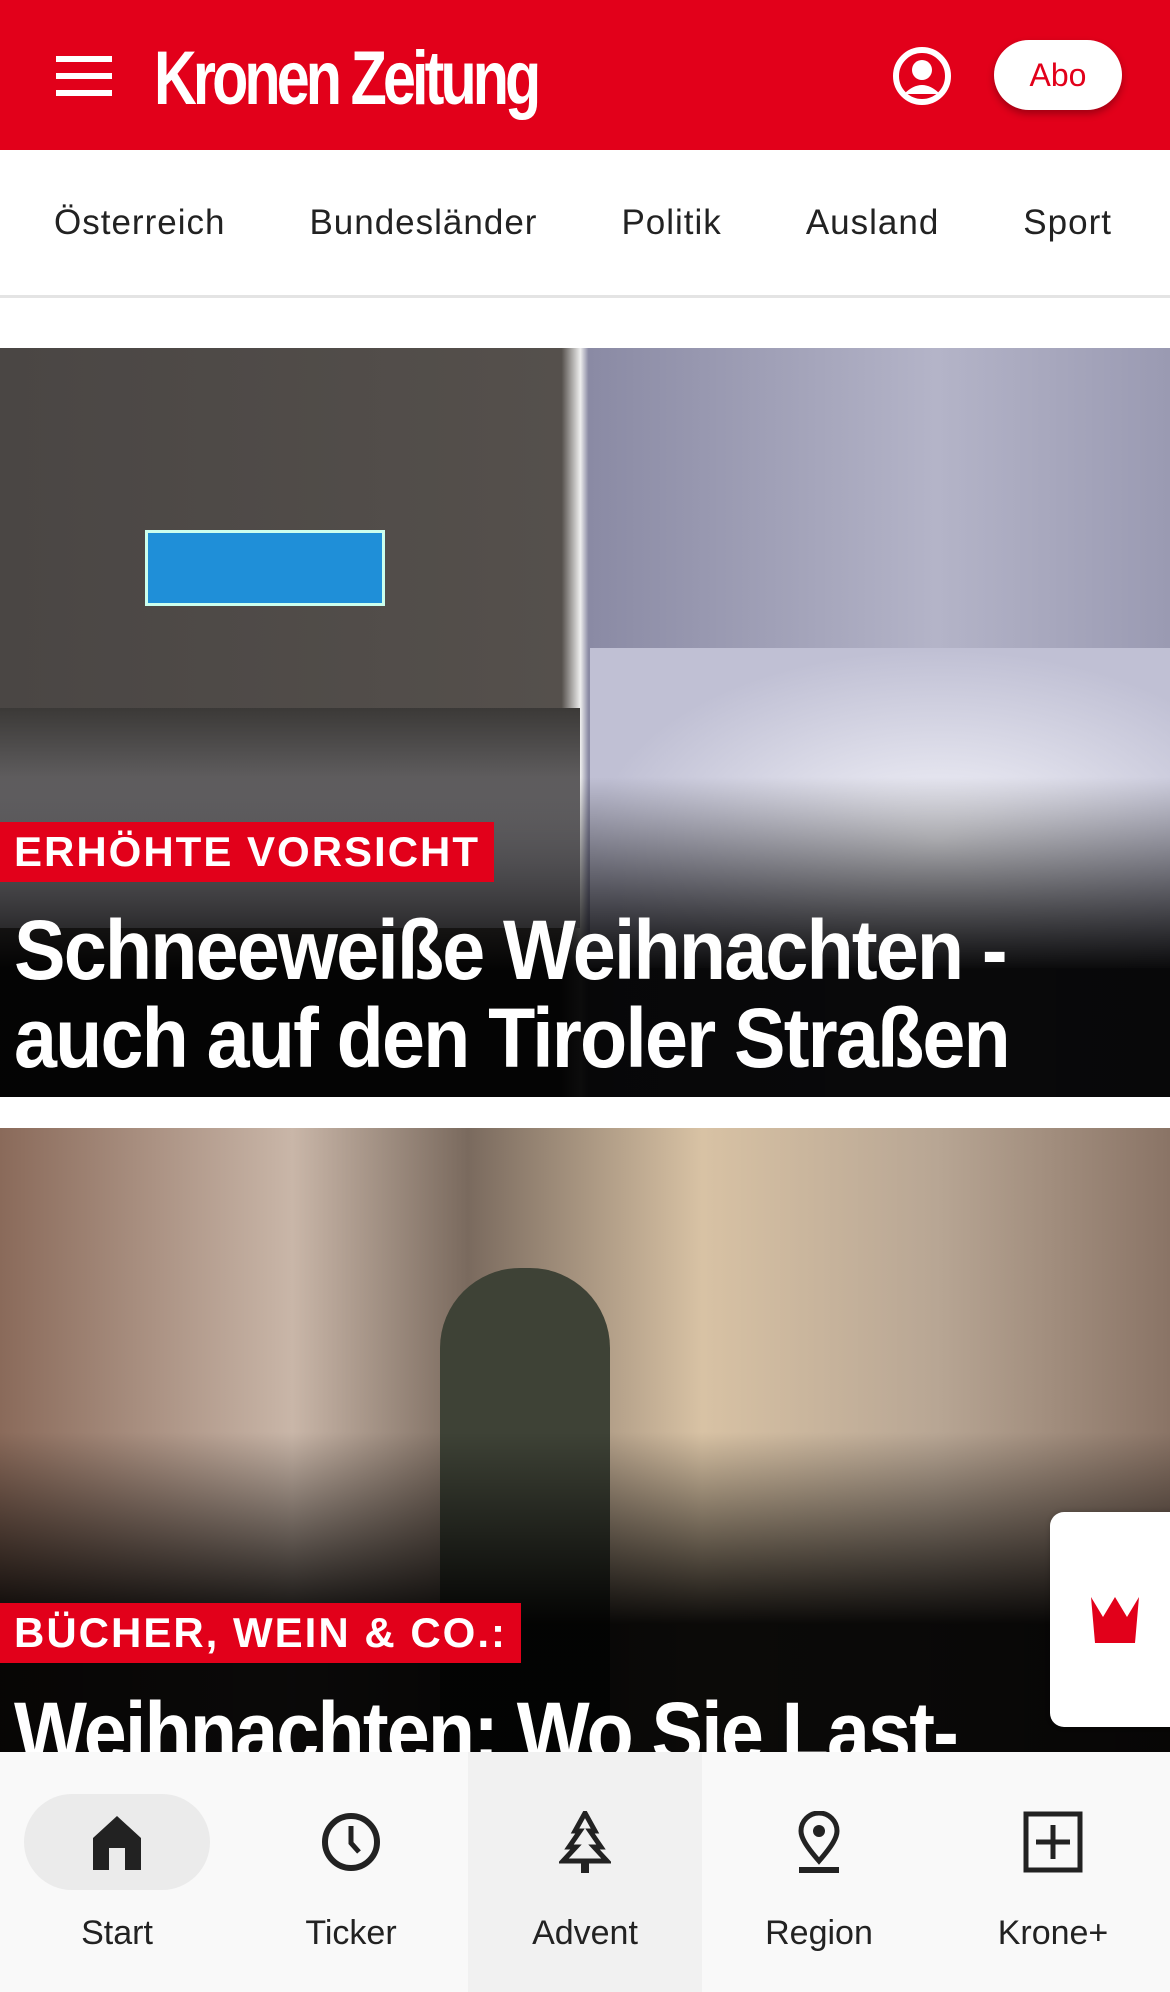 The width and height of the screenshot is (1170, 1992). Describe the element at coordinates (351, 1872) in the screenshot. I see `tab-ticker: Ticker` at that location.